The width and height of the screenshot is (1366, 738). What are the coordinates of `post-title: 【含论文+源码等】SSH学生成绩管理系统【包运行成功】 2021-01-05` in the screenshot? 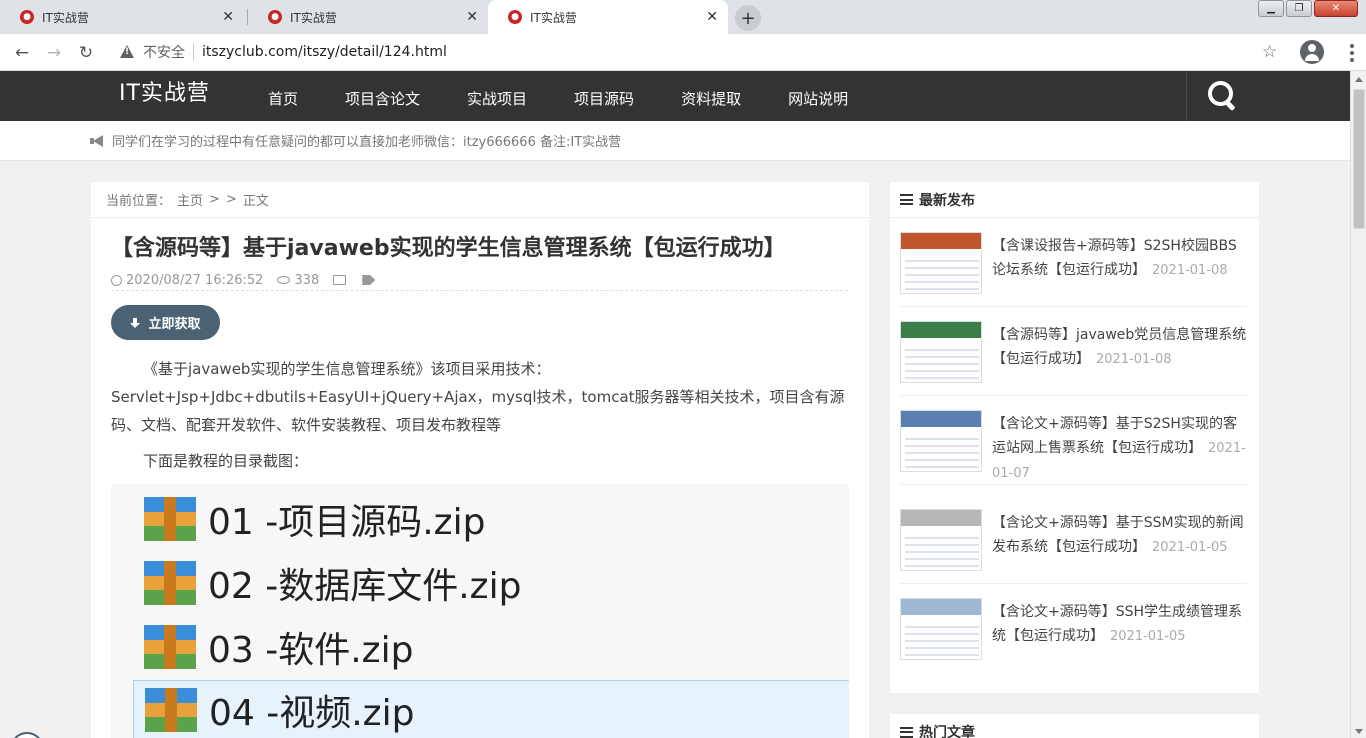 It's located at (1121, 624).